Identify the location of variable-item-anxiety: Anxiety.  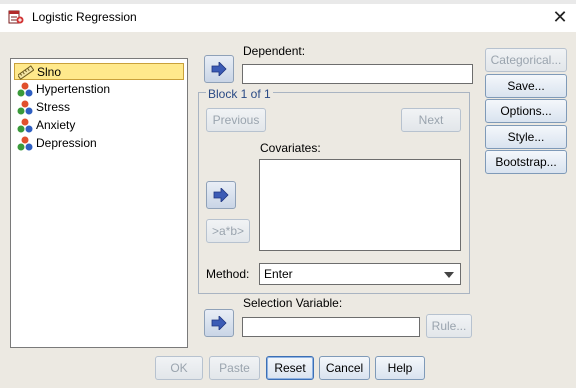
(99, 125).